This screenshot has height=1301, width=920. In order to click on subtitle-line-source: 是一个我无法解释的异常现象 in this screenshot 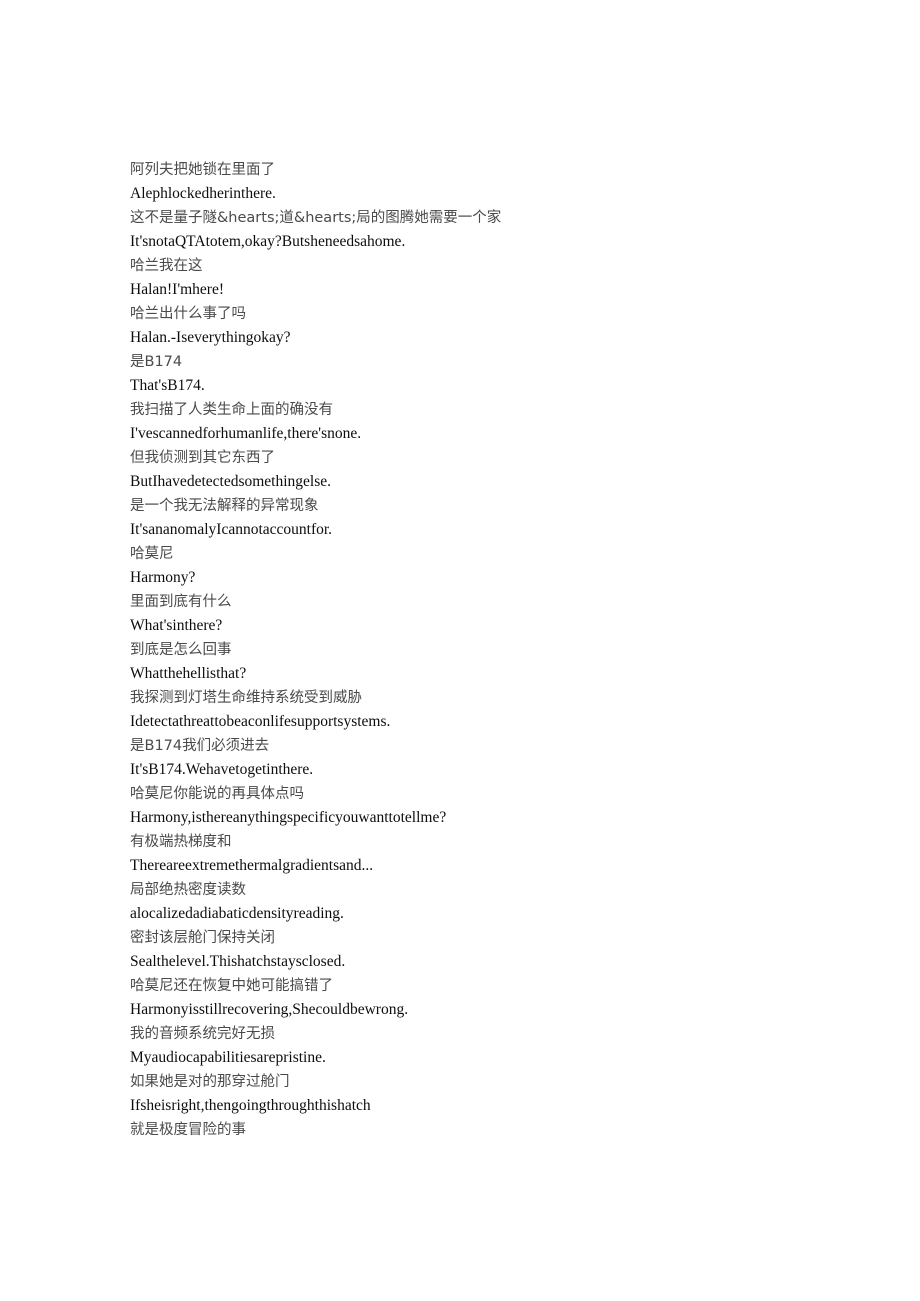, I will do `click(224, 506)`.